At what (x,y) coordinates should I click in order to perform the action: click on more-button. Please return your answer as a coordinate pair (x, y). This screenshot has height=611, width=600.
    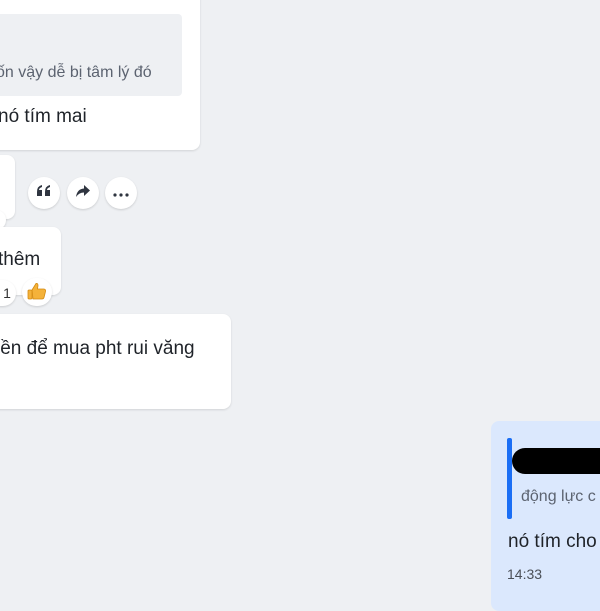
    Looking at the image, I should click on (121, 193).